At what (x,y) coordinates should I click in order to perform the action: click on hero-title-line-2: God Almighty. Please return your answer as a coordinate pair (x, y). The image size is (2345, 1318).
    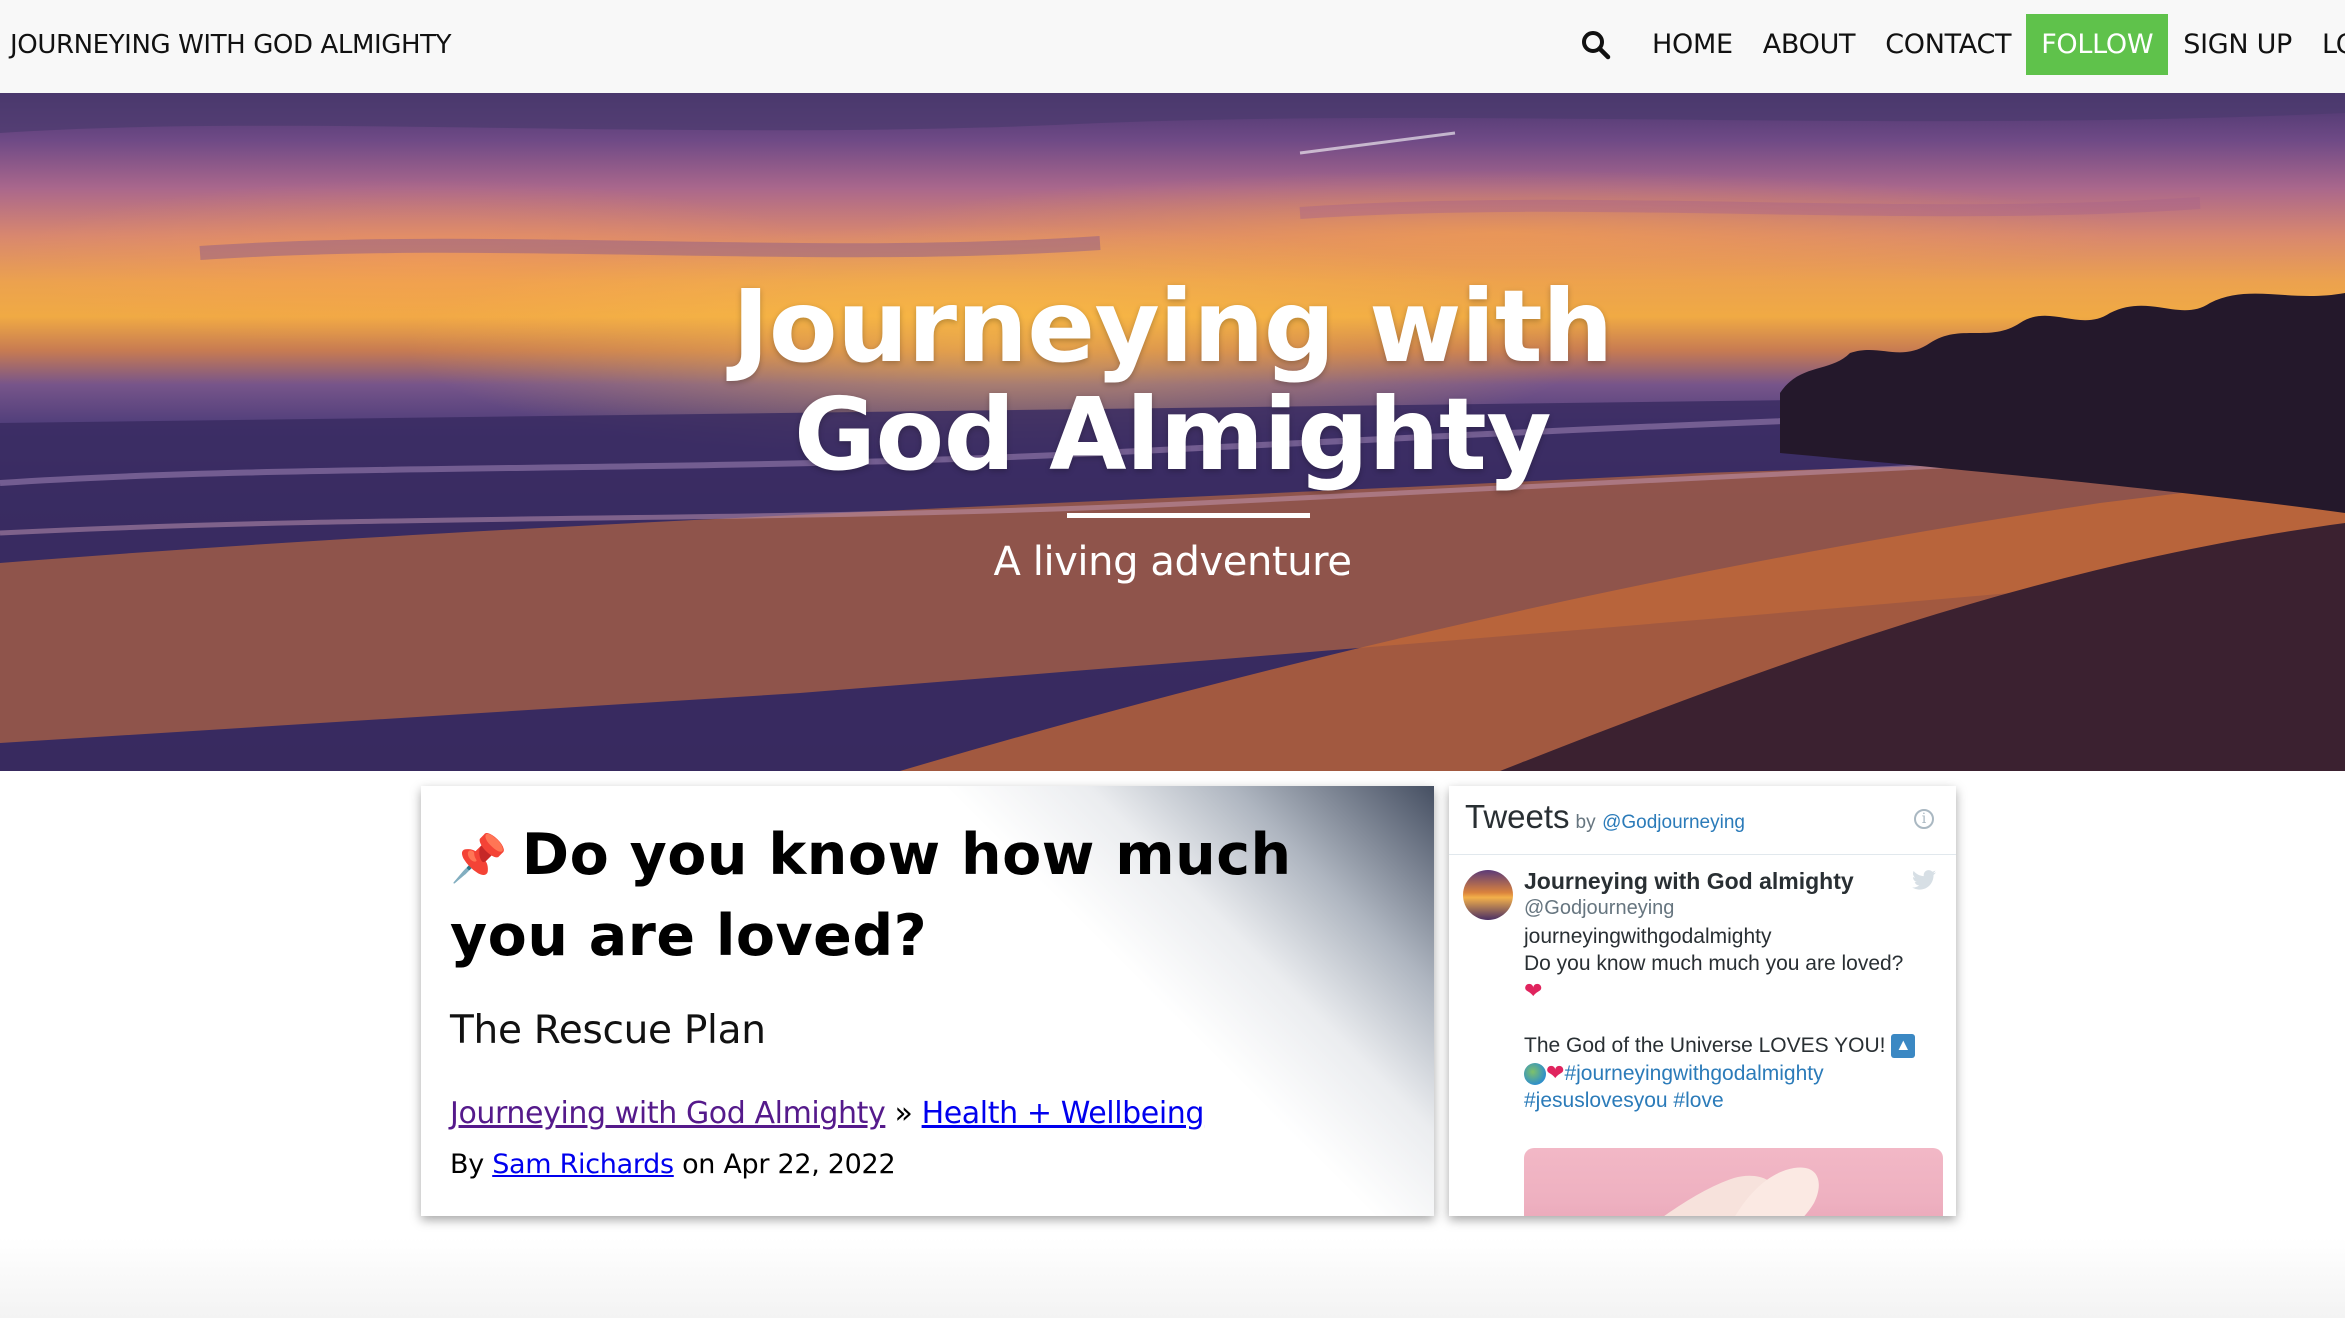
    Looking at the image, I should click on (1172, 434).